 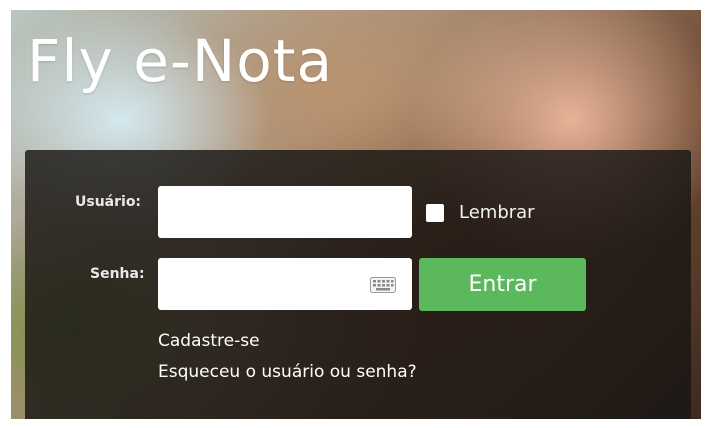 I want to click on checkbox-box, so click(x=435, y=212).